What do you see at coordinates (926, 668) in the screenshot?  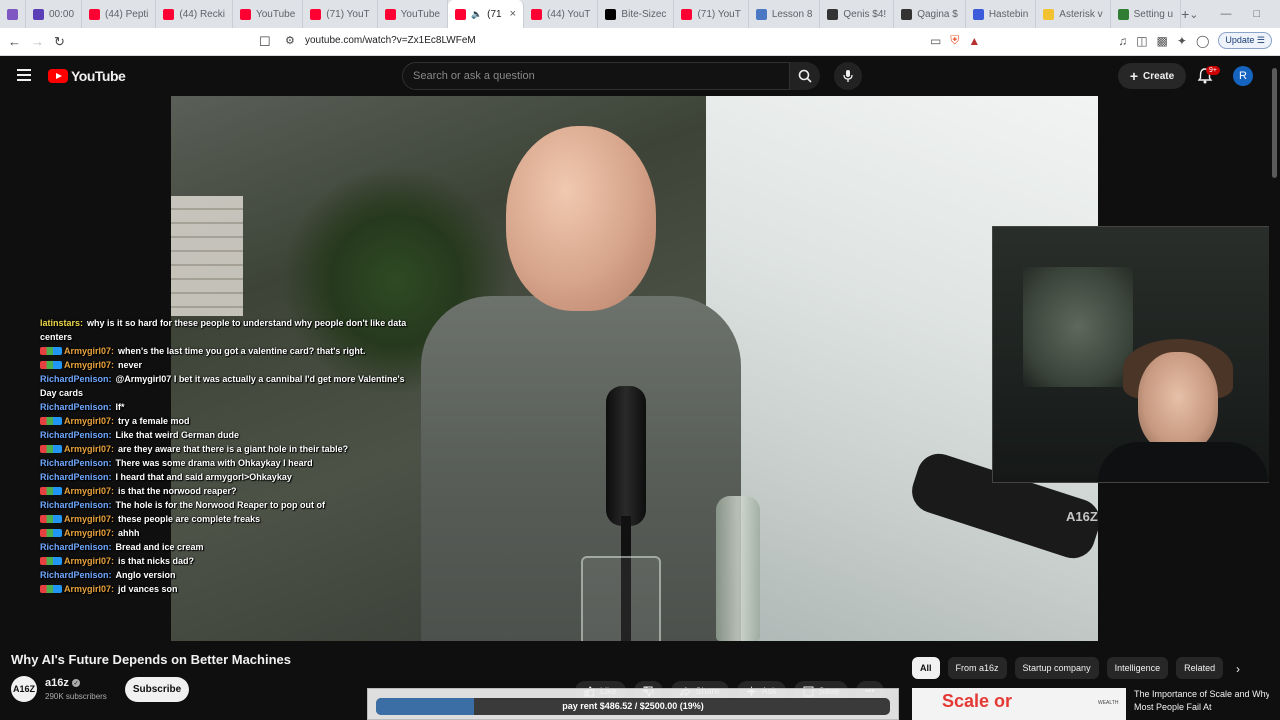 I see `filter-chip: All` at bounding box center [926, 668].